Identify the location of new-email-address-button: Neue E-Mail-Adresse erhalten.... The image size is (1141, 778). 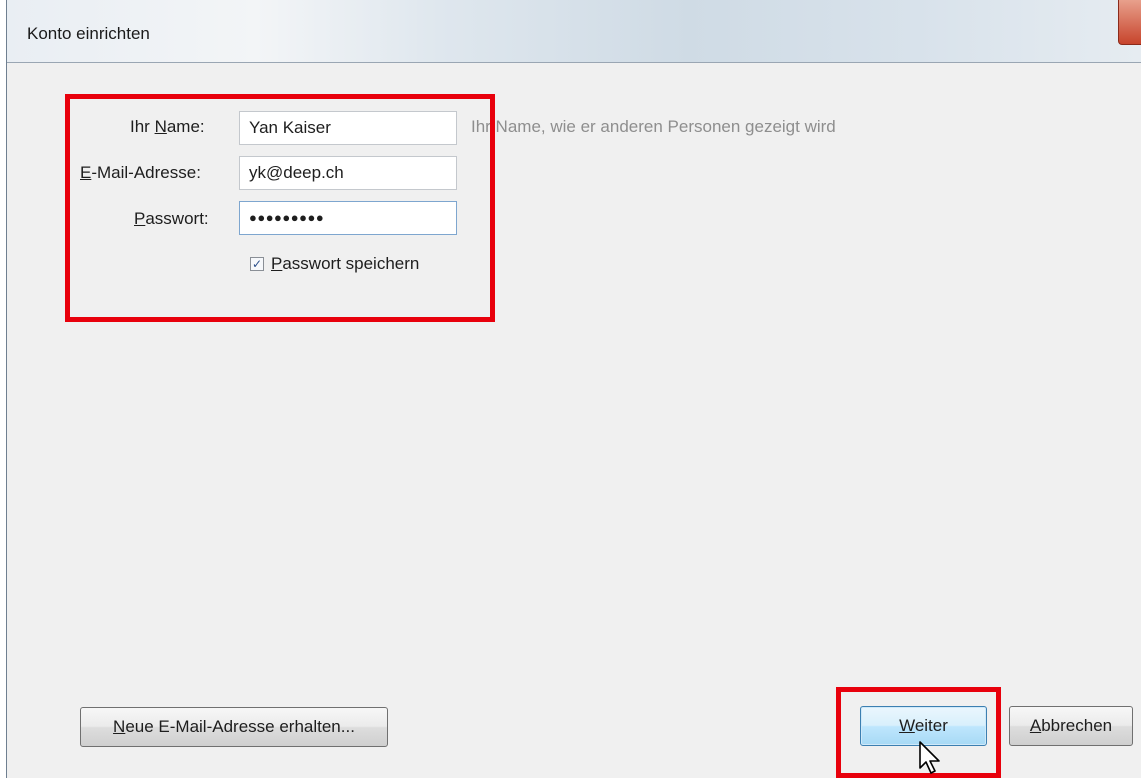
(234, 727).